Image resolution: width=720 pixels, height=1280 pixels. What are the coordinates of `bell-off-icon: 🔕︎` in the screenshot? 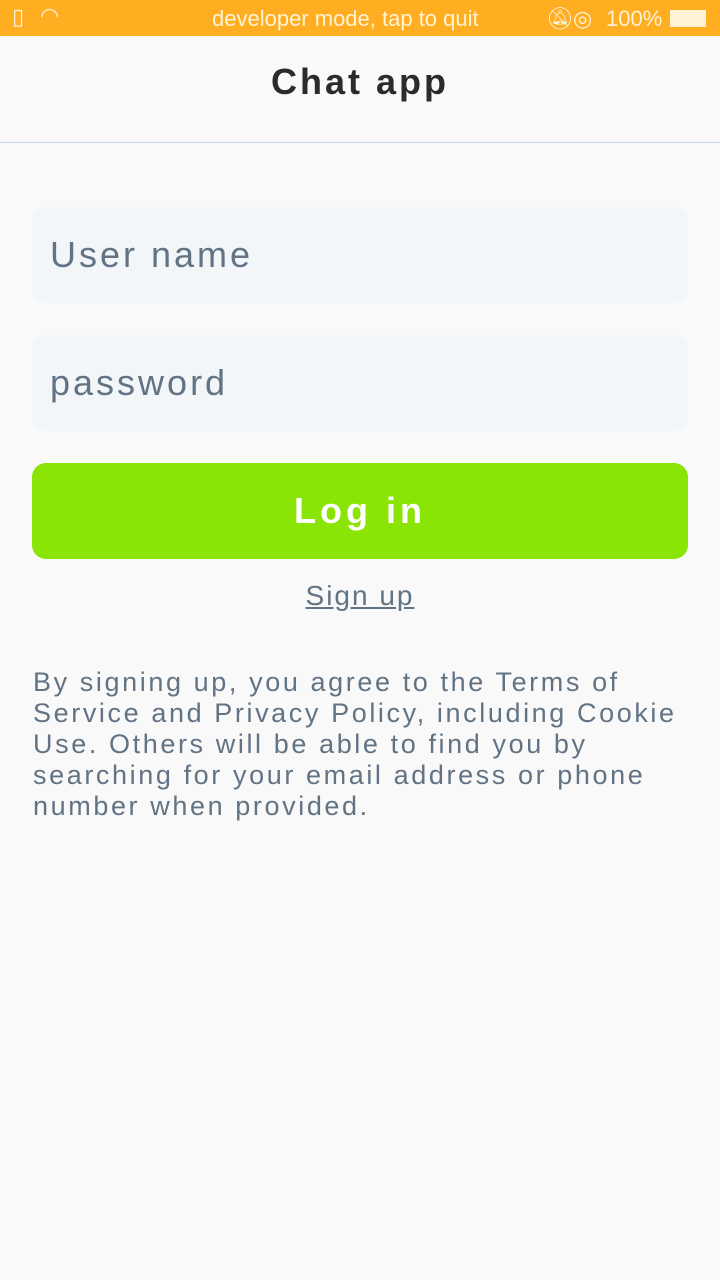 It's located at (560, 18).